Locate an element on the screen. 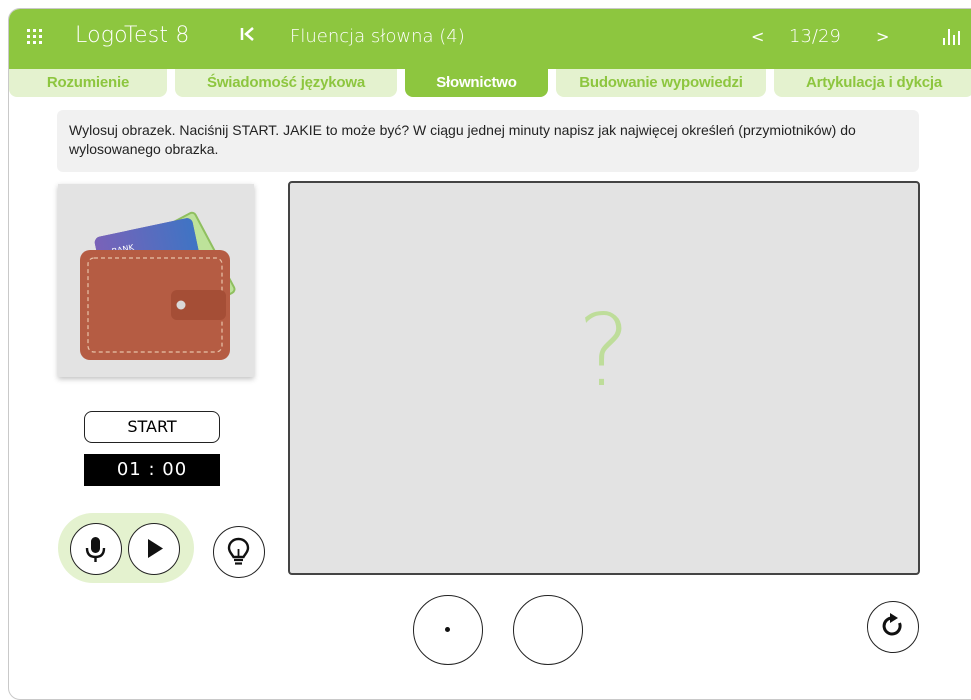  microphone-icon is located at coordinates (95, 549).